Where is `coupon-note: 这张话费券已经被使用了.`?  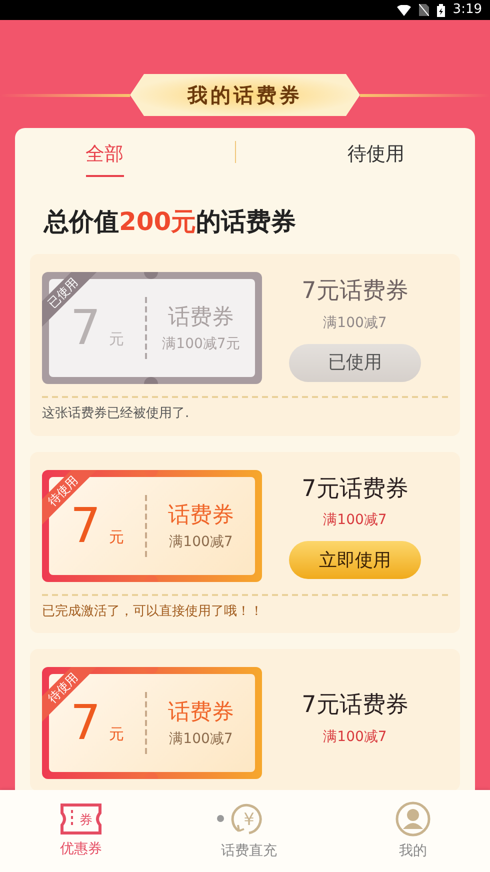
coupon-note: 这张话费券已经被使用了. is located at coordinates (245, 410).